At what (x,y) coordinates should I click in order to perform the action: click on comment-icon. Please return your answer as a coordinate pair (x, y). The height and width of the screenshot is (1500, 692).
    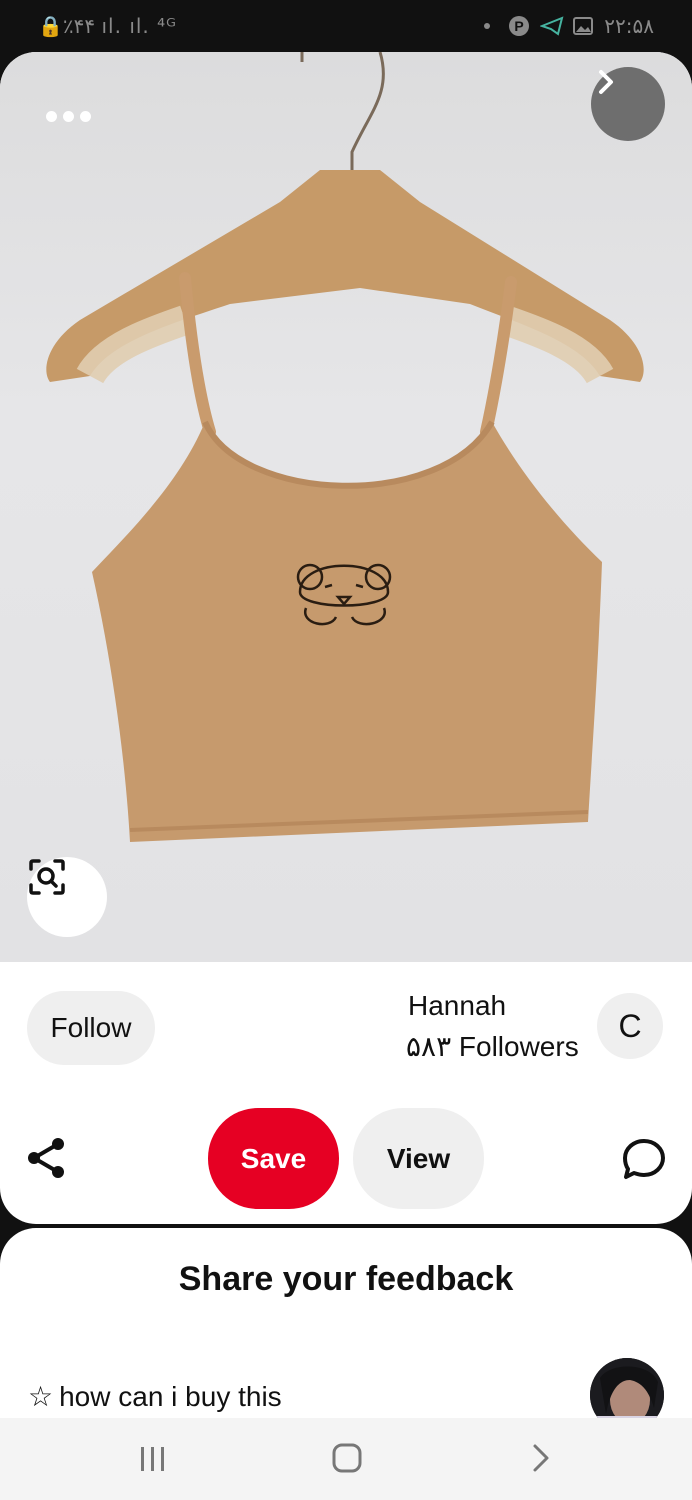
    Looking at the image, I should click on (644, 1159).